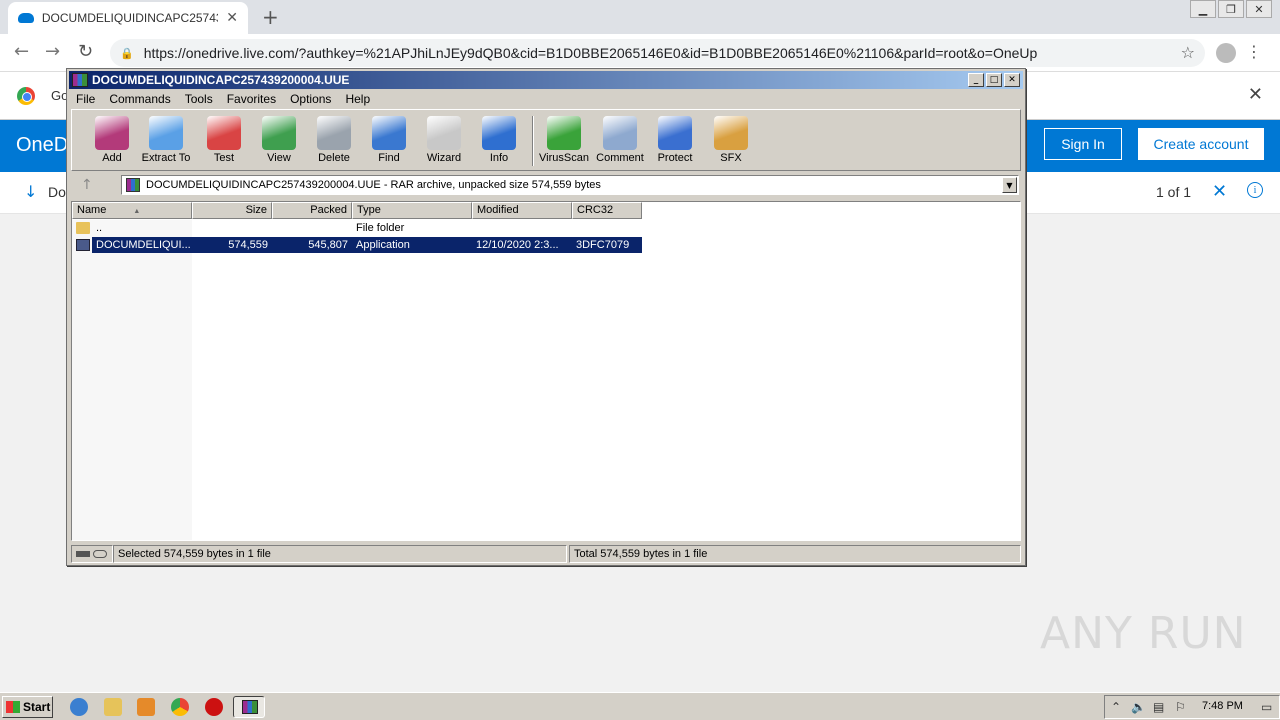 The image size is (1280, 720). Describe the element at coordinates (57, 192) in the screenshot. I see `download-label: Do` at that location.